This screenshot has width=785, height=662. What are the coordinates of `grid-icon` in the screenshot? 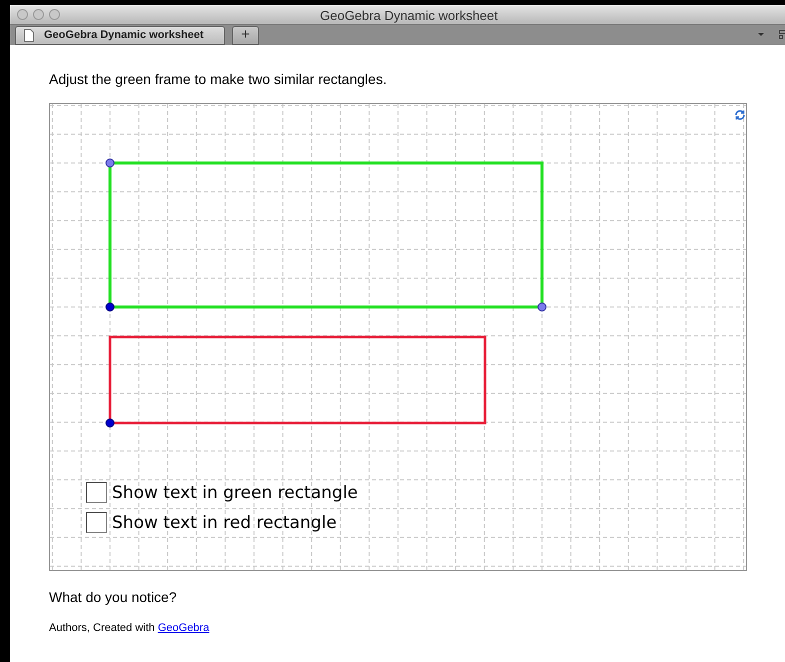 It's located at (782, 35).